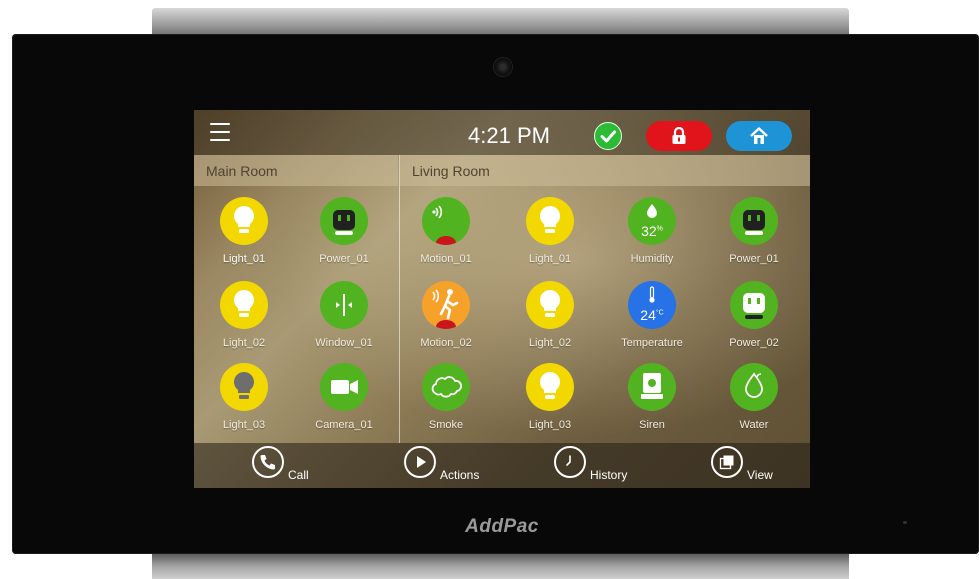  I want to click on home-alarm-button, so click(759, 136).